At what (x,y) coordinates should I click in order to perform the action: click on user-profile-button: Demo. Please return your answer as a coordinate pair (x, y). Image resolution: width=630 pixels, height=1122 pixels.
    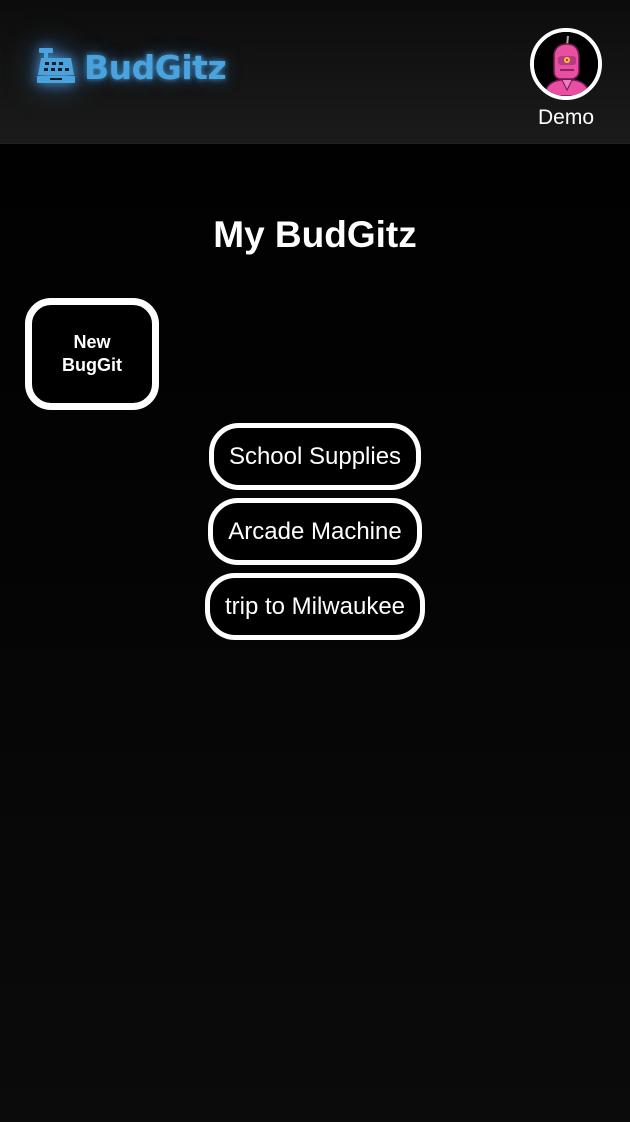
    Looking at the image, I should click on (566, 79).